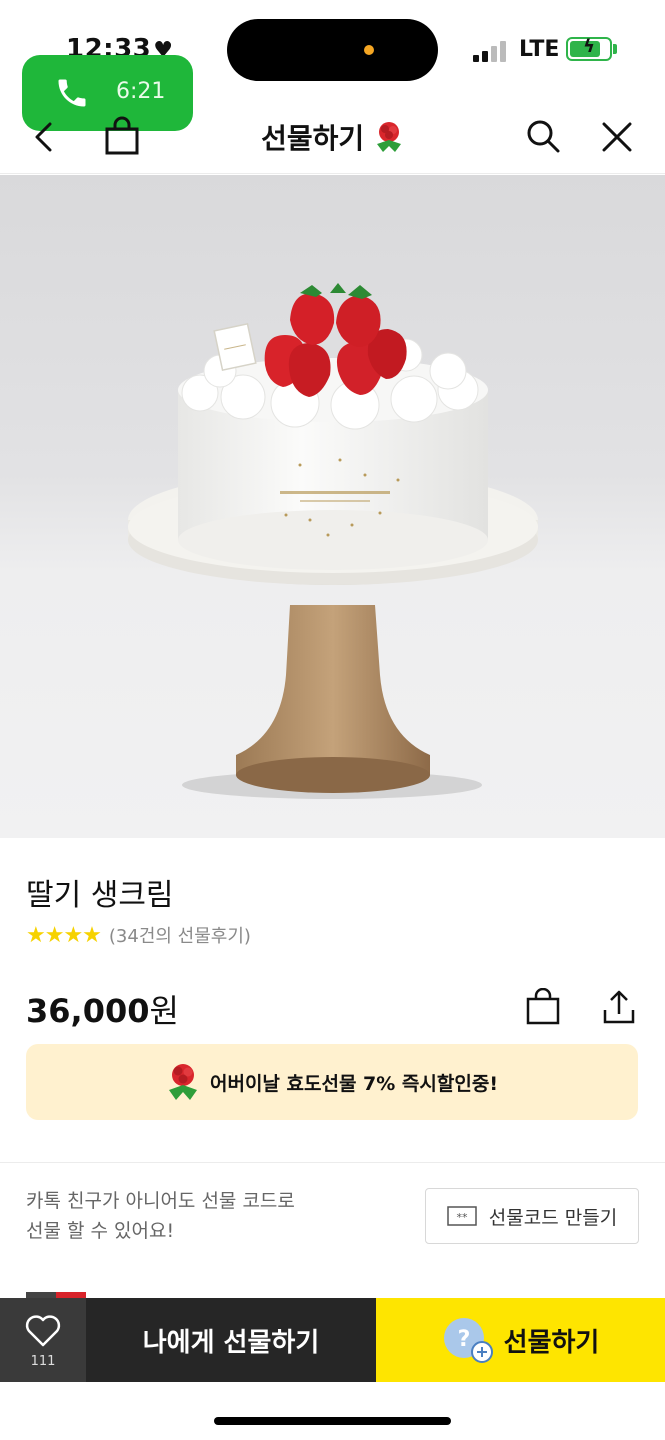 This screenshot has height=1440, width=665. I want to click on product-name: 딸기 생크림, so click(100, 895).